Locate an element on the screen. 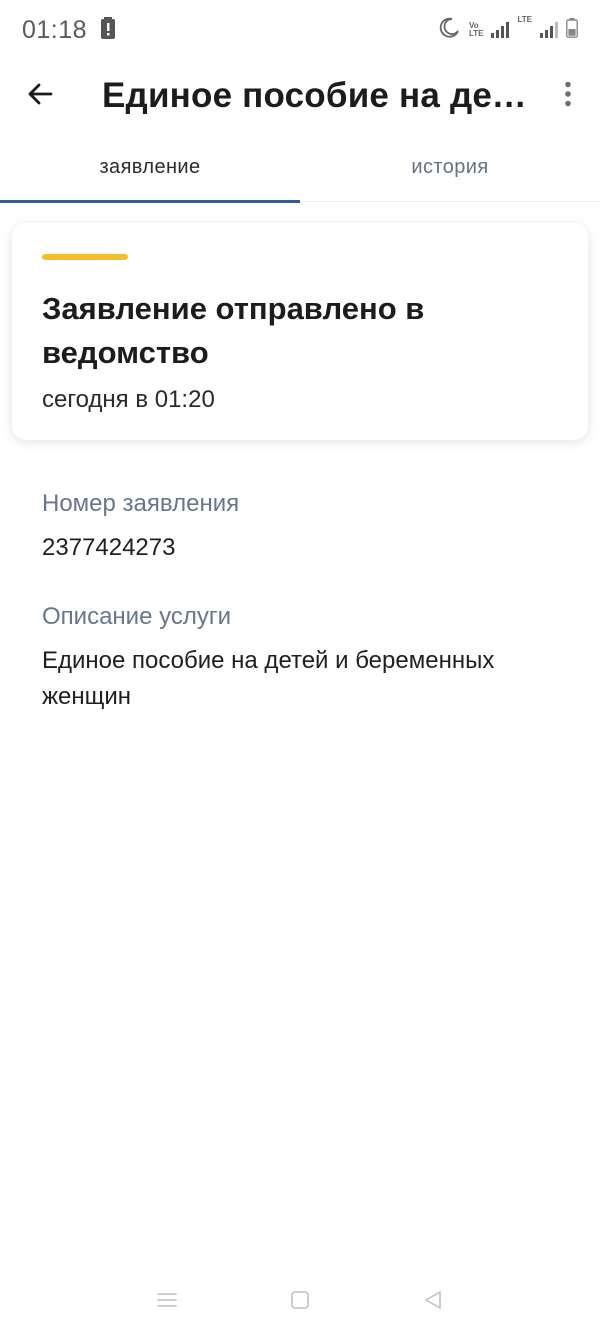  menu-nav-button is located at coordinates (167, 1302).